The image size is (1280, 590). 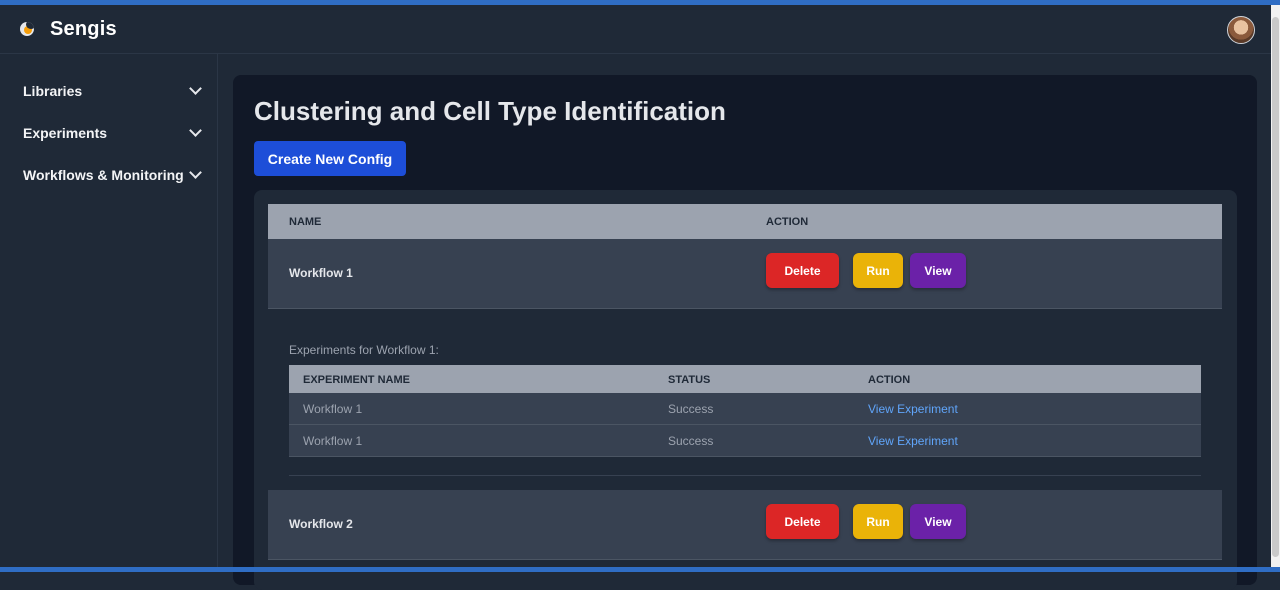 What do you see at coordinates (745, 525) in the screenshot?
I see `table-row: Workflow 2 Delete Run View` at bounding box center [745, 525].